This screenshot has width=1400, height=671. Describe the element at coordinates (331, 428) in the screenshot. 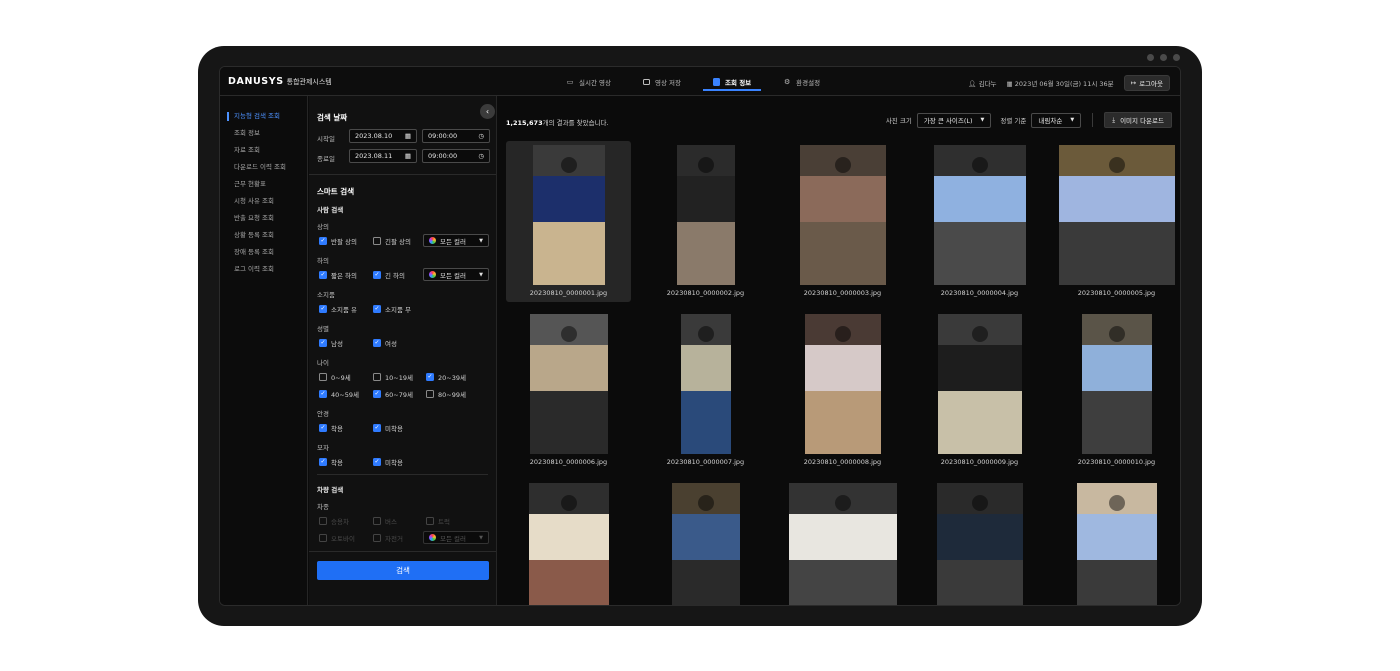

I see `glasses-worn-checkbox: ✓ 착용` at that location.